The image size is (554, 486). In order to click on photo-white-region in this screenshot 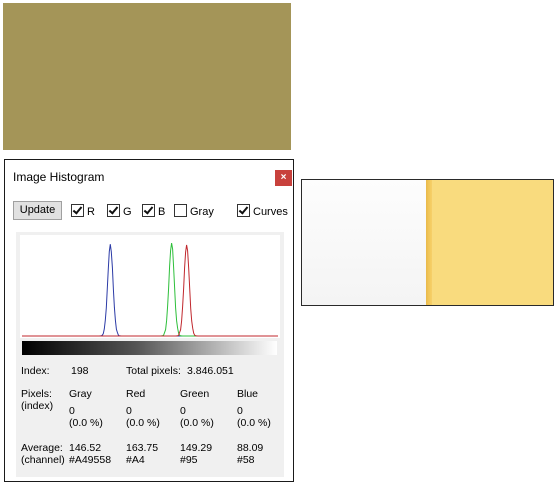, I will do `click(364, 242)`.